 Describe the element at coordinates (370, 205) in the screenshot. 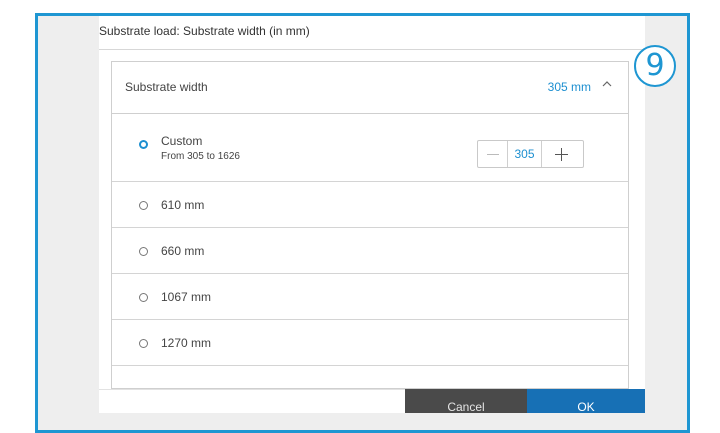

I see `option-610: 610 mm` at that location.